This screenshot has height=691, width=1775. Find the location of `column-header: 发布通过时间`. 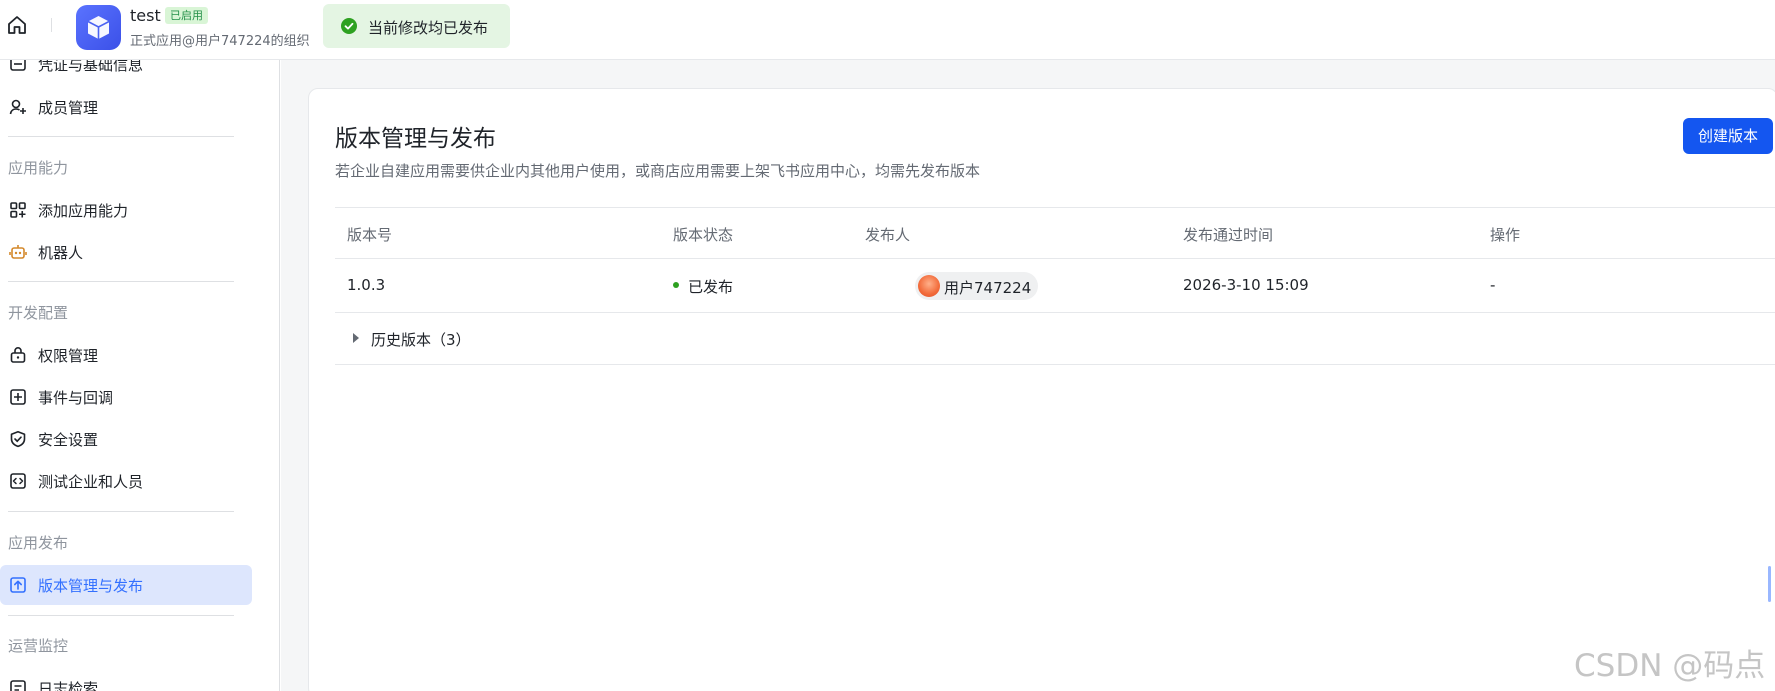

column-header: 发布通过时间 is located at coordinates (1228, 235).